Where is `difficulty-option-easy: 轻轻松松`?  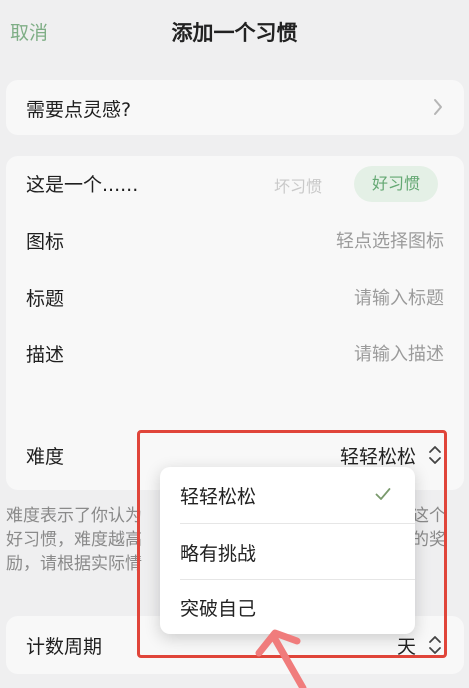
difficulty-option-easy: 轻轻松松 is located at coordinates (287, 495).